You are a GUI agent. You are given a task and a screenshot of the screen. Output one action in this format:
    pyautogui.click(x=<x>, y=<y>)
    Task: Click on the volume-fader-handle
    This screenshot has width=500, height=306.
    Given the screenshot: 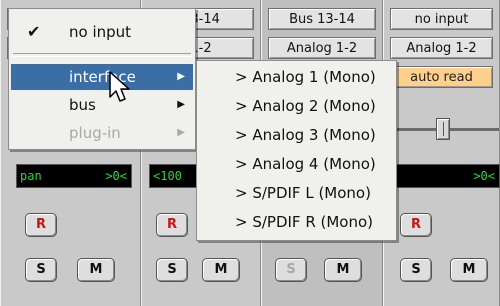 What is the action you would take?
    pyautogui.click(x=443, y=129)
    